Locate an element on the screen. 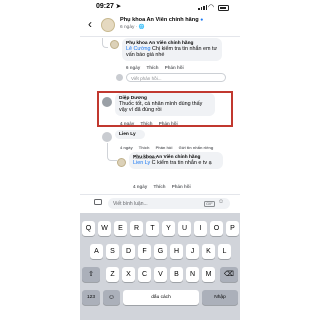 This screenshot has width=320, height=320. key-i: I is located at coordinates (200, 228).